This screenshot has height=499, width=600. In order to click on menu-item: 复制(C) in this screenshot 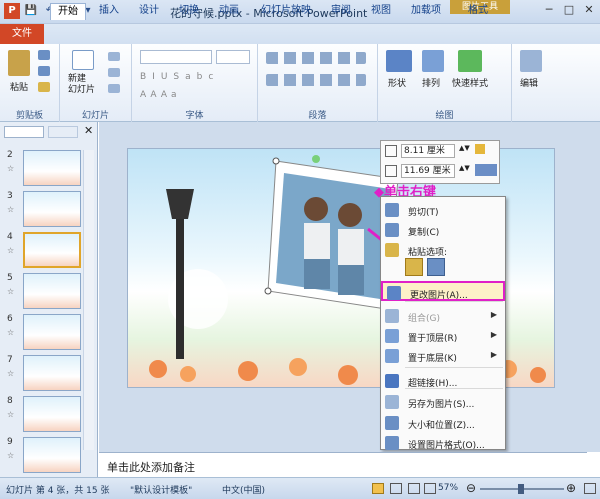, I will do `click(443, 230)`.